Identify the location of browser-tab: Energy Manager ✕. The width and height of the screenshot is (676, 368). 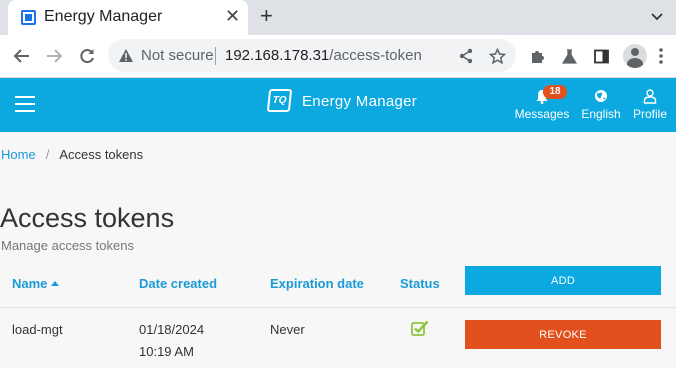
(128, 17).